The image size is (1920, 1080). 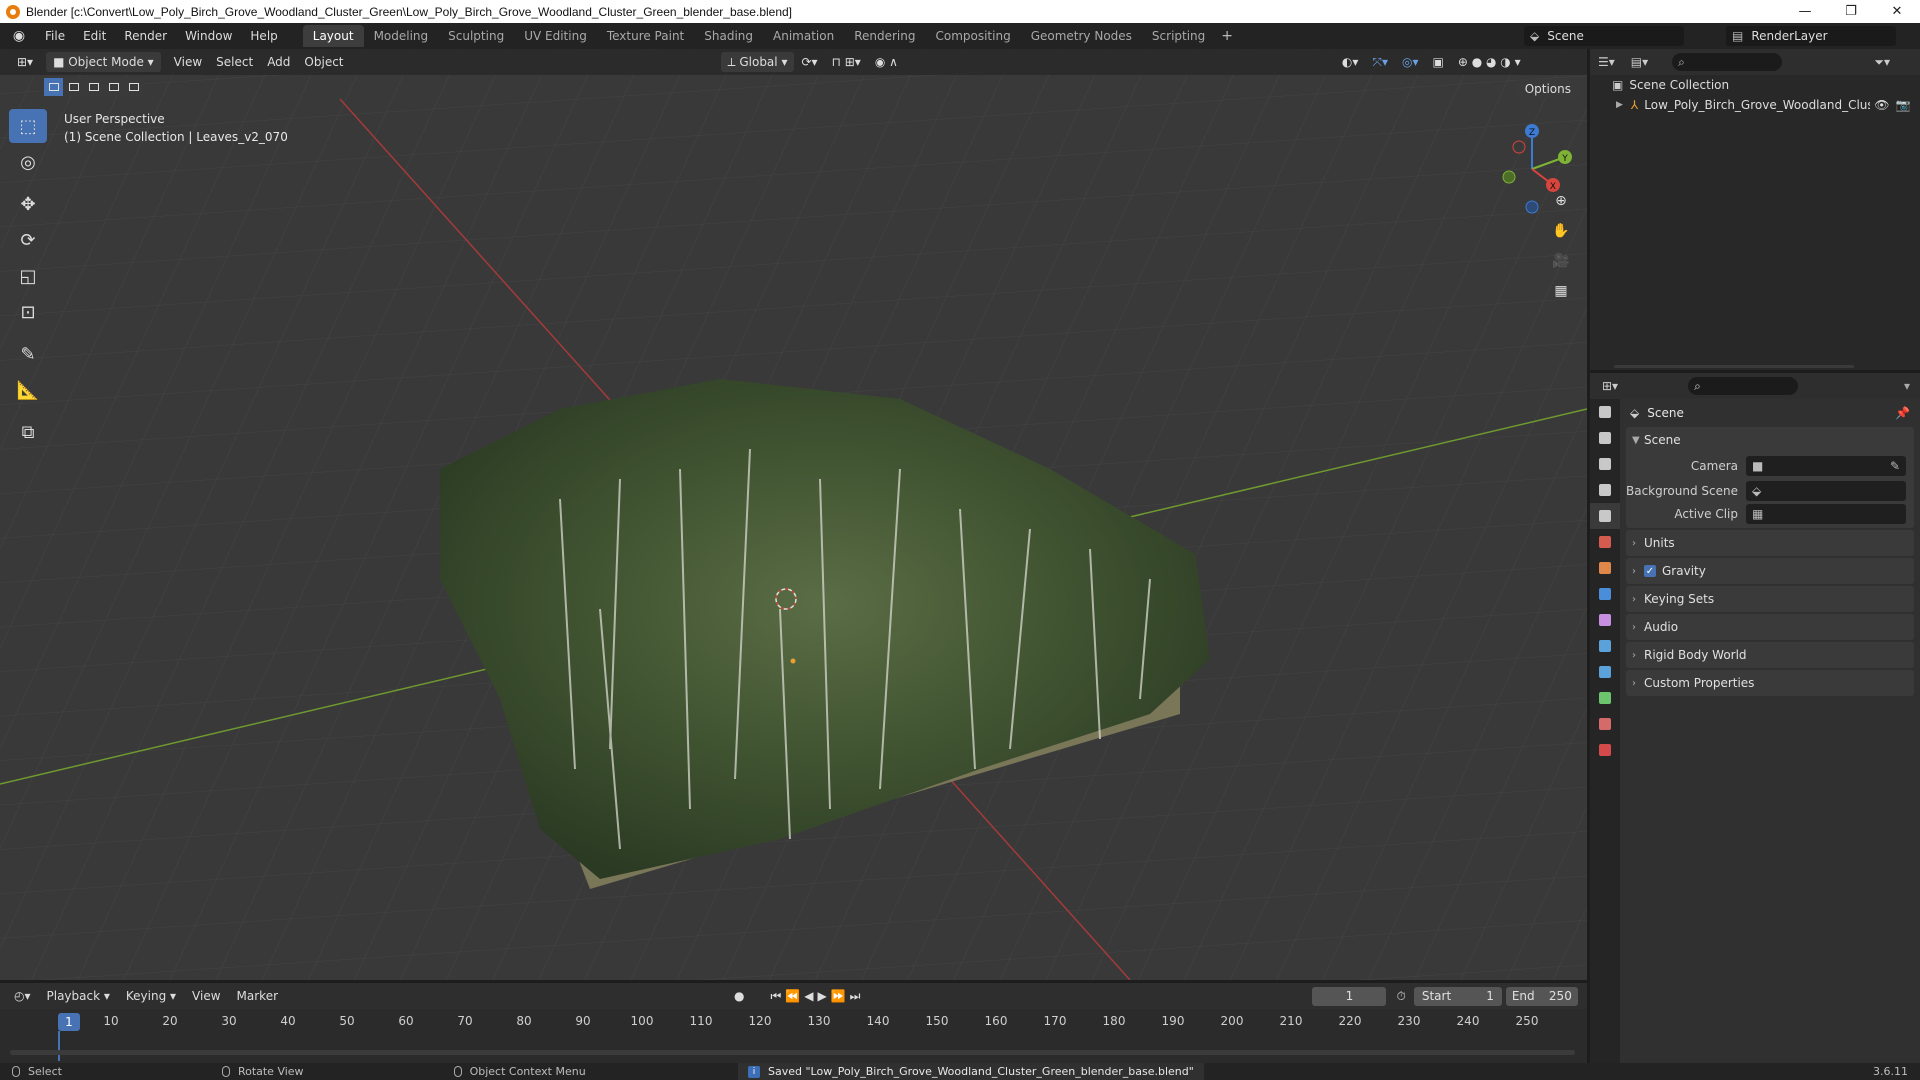 What do you see at coordinates (55, 36) in the screenshot?
I see `menu-file: File` at bounding box center [55, 36].